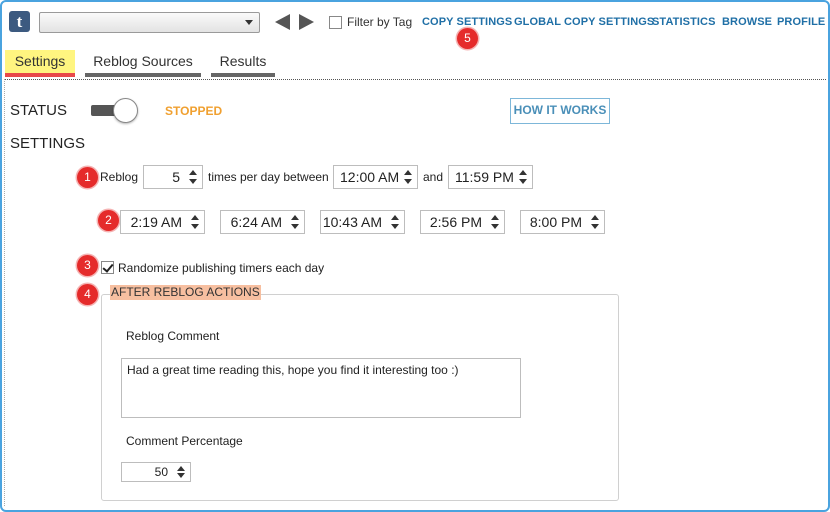  Describe the element at coordinates (560, 111) in the screenshot. I see `how-it-works-button: HOW IT WORKS` at that location.